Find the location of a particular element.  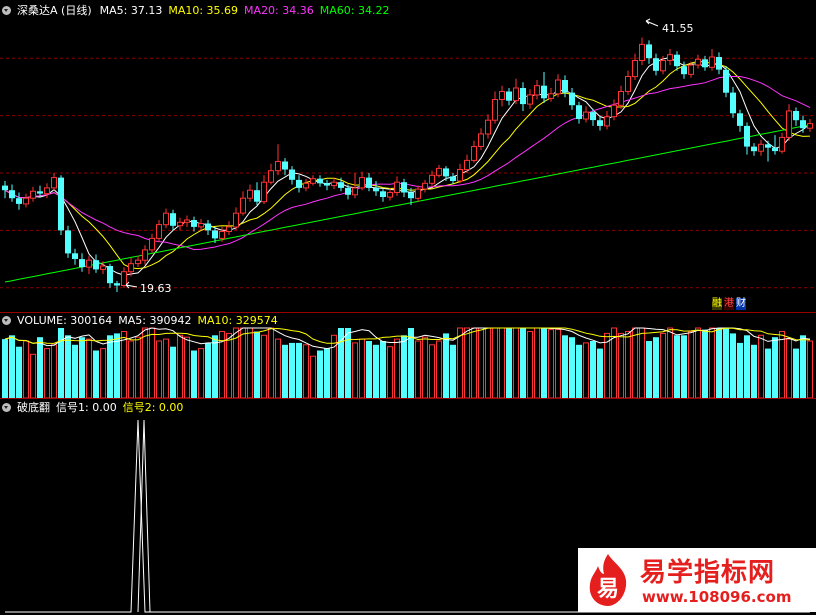

signal-legend-item-1: 信号1: 0.00 is located at coordinates (86, 407).